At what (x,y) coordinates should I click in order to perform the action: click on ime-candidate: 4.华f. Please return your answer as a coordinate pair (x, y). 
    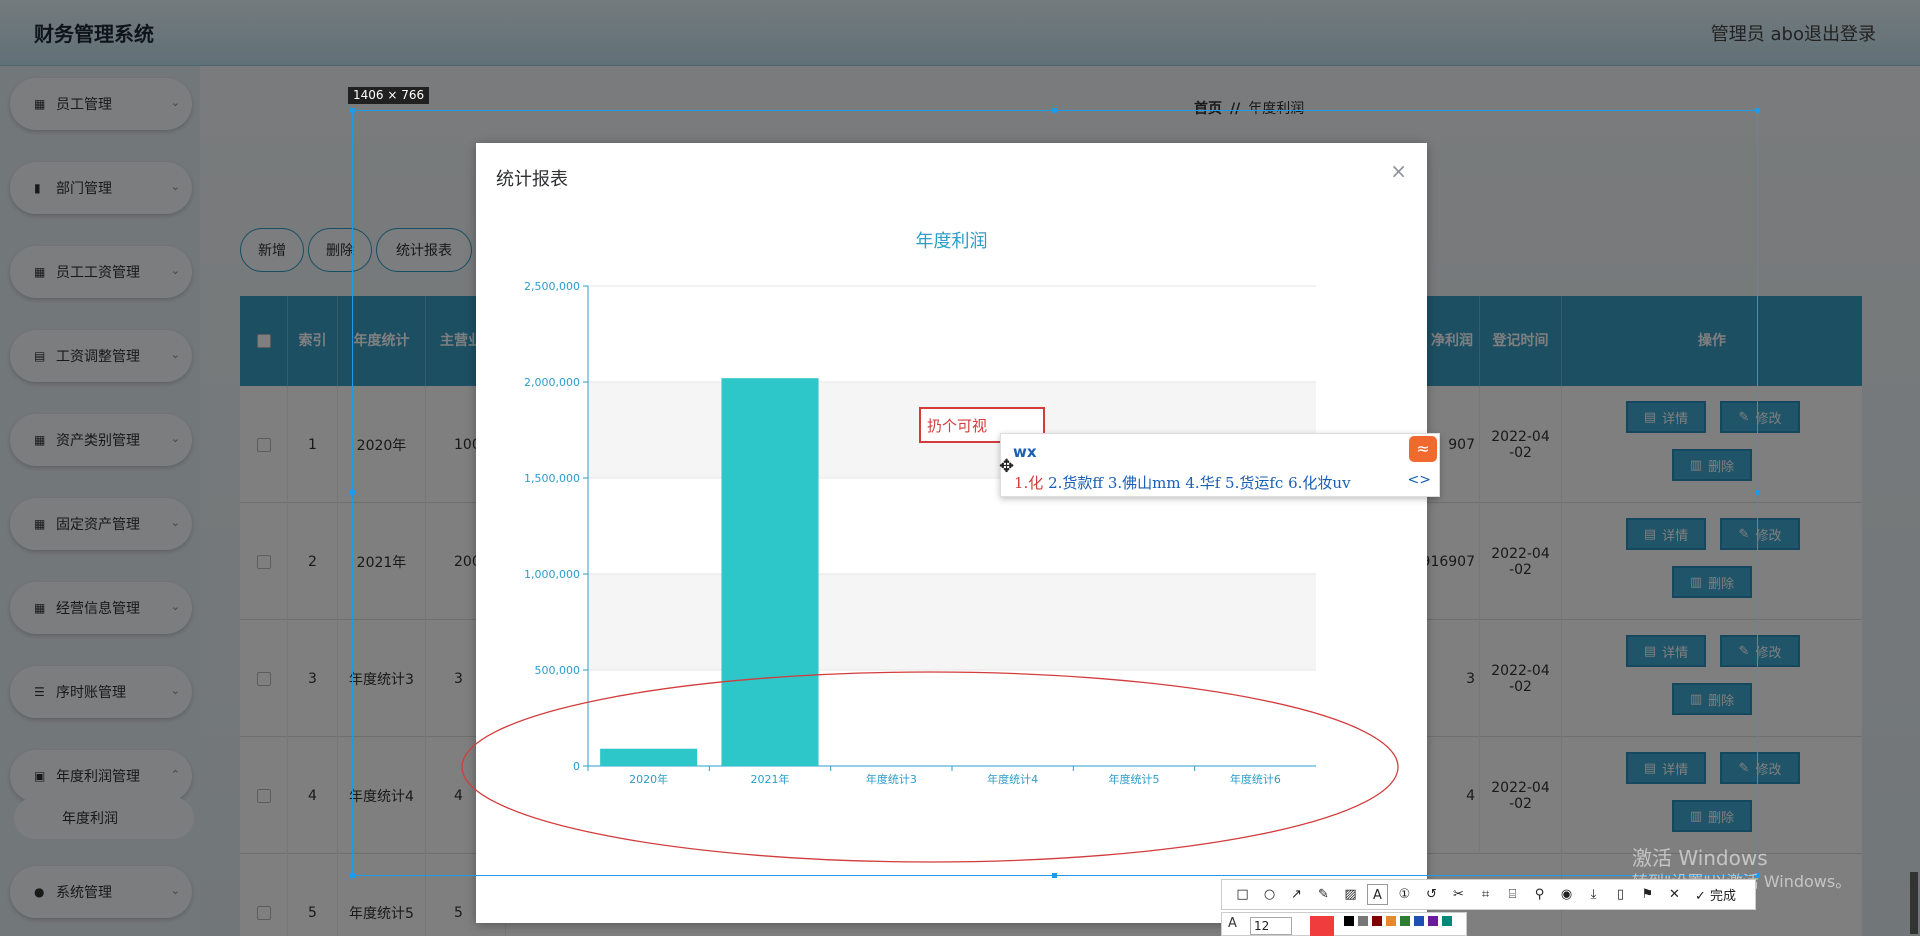
    Looking at the image, I should click on (1202, 483).